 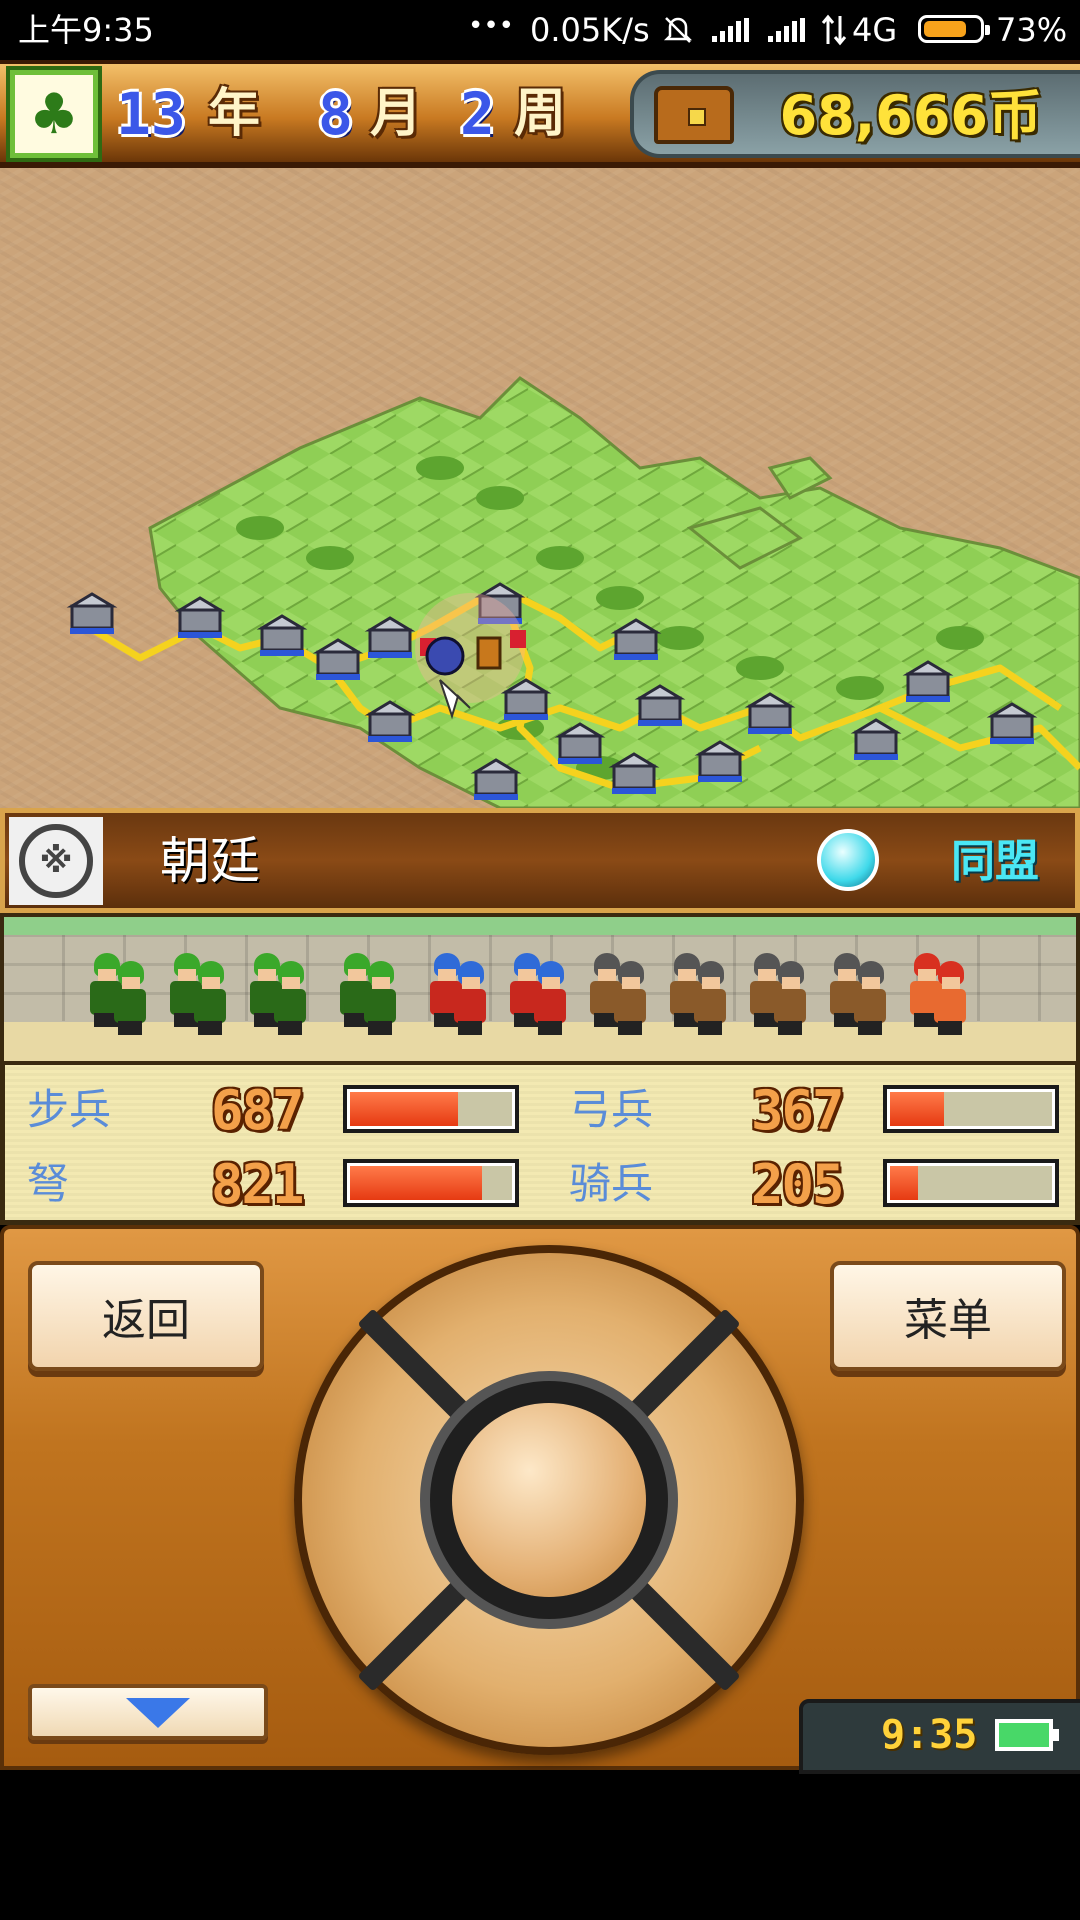 I want to click on week-label: 周, so click(x=540, y=114).